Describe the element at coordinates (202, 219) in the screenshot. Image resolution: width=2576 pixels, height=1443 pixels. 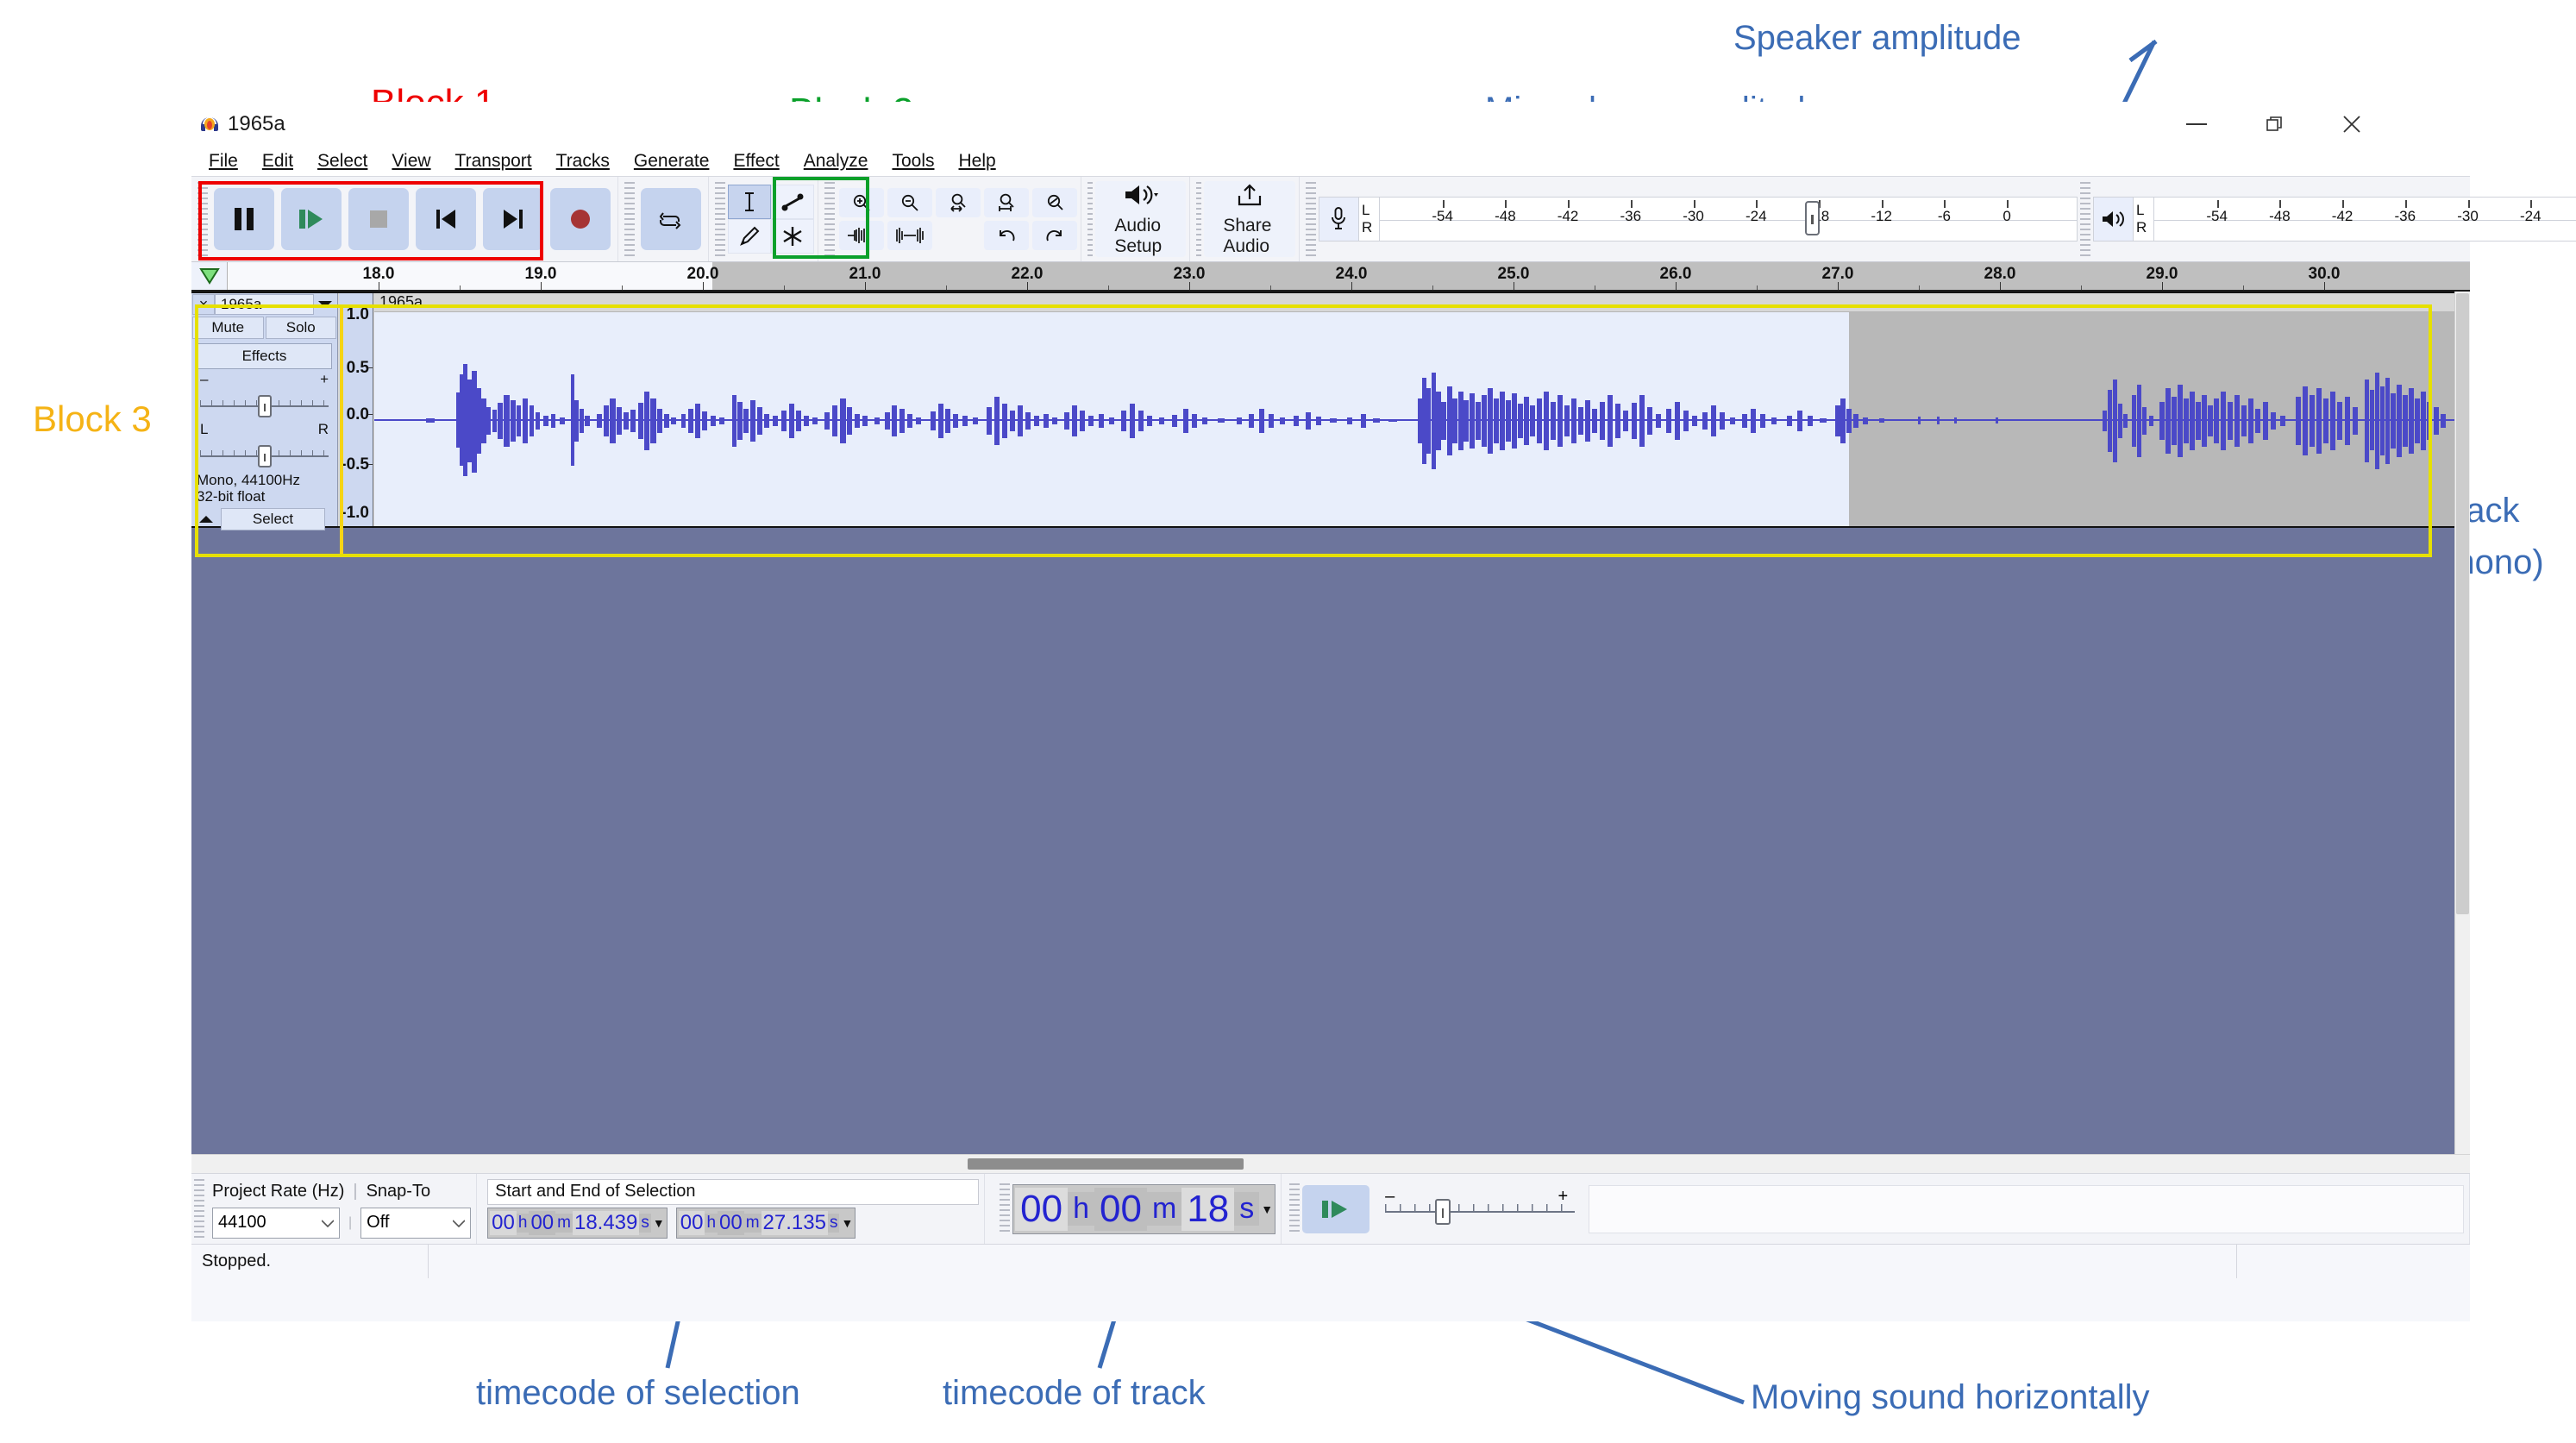
I see `transport-toolbar-grip` at that location.